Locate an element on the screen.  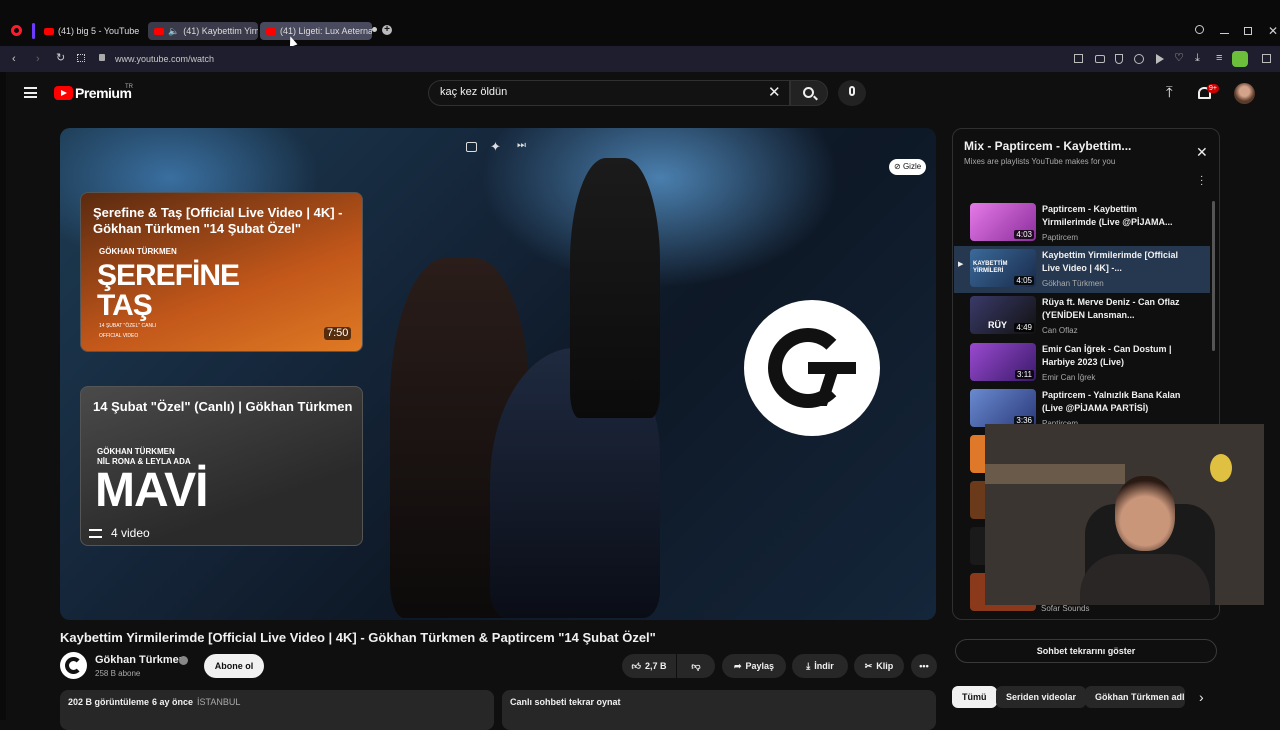
download-icon: ⤓ is located at coordinates (808, 665).